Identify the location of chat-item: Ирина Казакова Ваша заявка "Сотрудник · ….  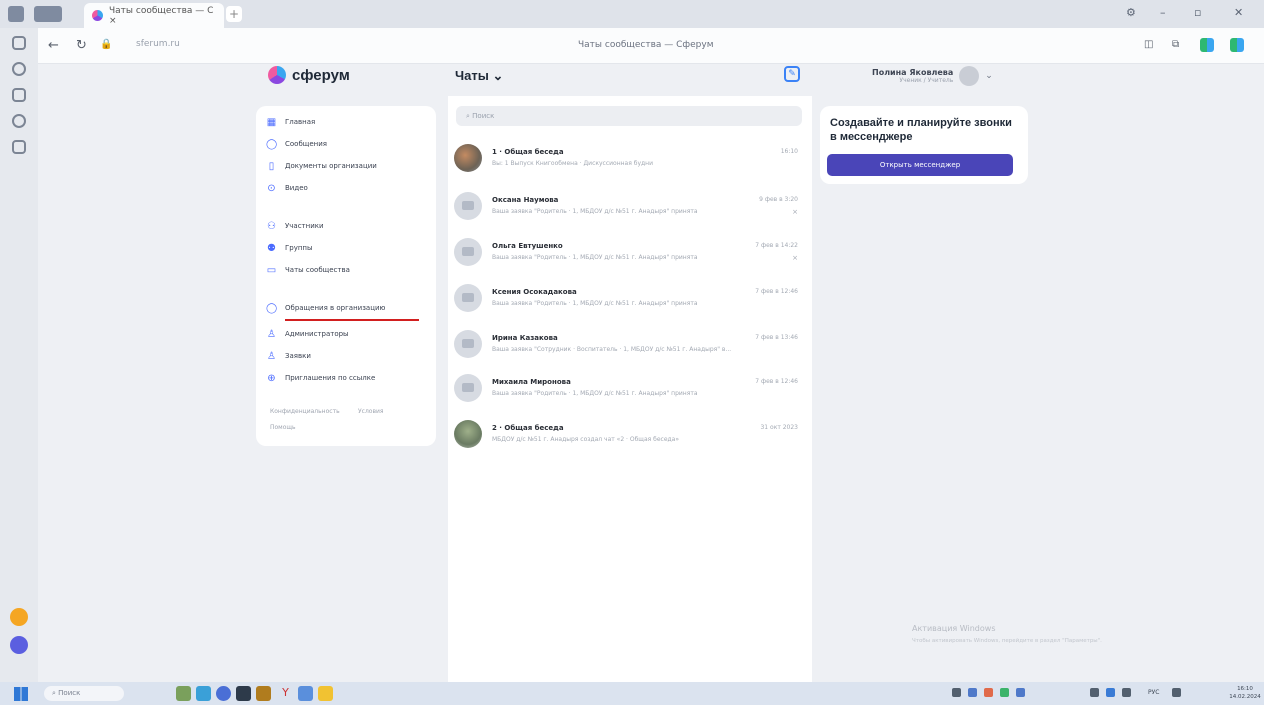
(630, 346).